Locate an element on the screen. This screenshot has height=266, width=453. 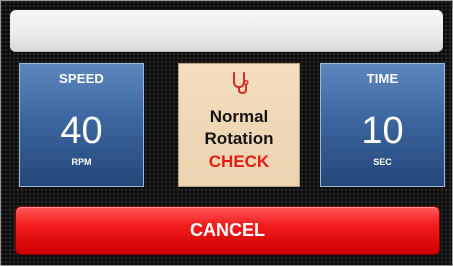
status-check: CHECK is located at coordinates (239, 161).